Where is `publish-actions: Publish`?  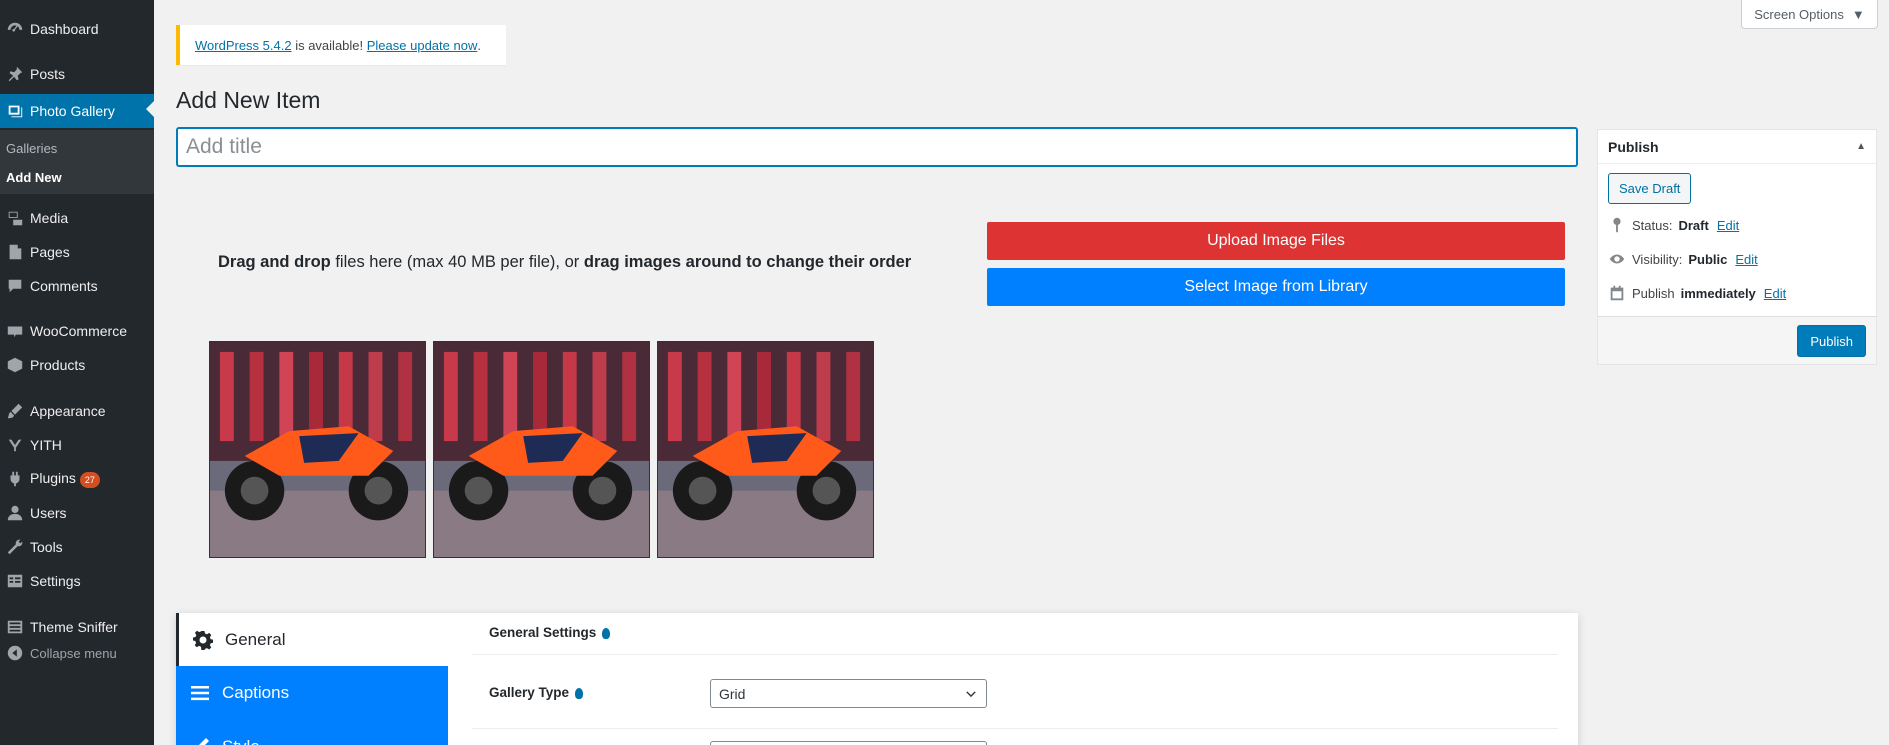 publish-actions: Publish is located at coordinates (1737, 340).